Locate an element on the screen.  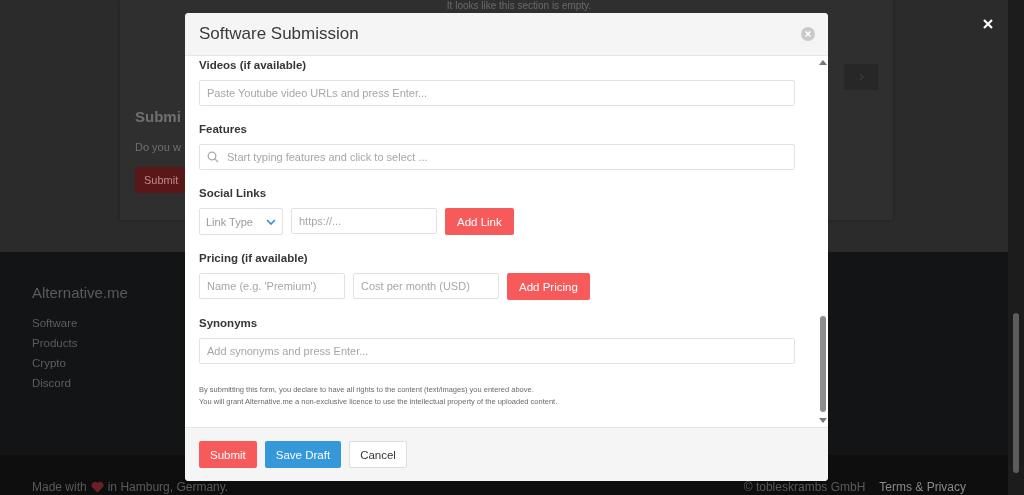
footer-link: Products is located at coordinates (55, 343).